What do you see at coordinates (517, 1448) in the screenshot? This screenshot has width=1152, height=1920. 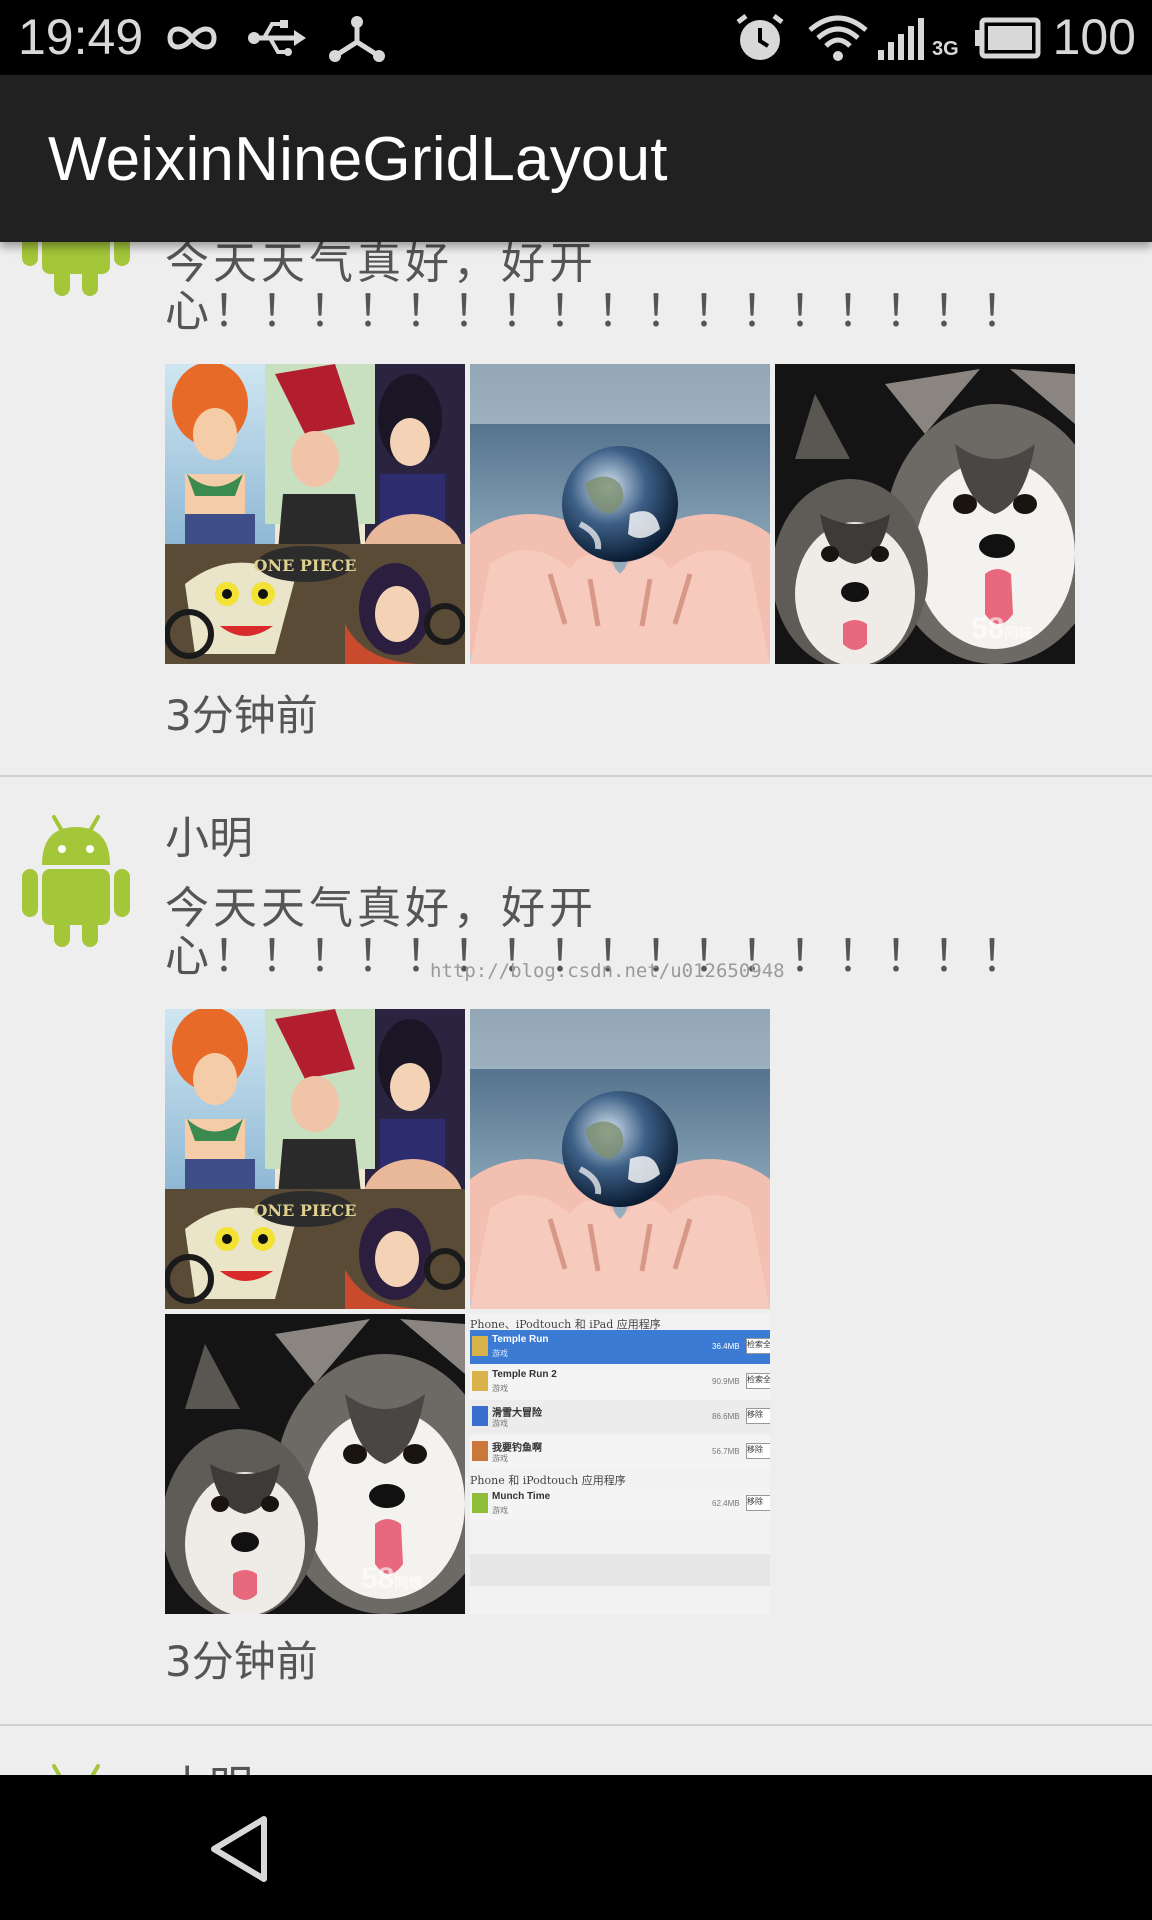 I see `app-name: 我要钓鱼啊` at bounding box center [517, 1448].